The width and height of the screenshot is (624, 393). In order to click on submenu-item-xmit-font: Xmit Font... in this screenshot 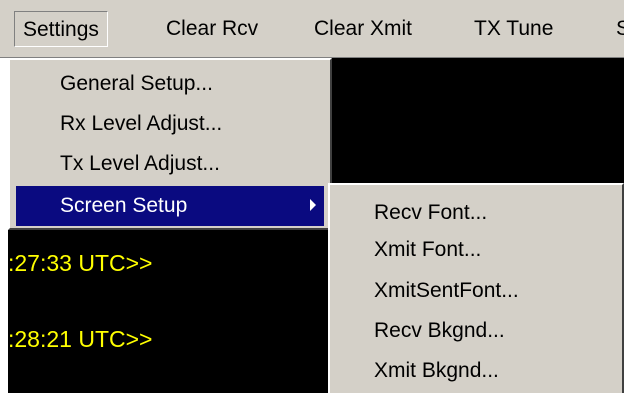, I will do `click(427, 250)`.